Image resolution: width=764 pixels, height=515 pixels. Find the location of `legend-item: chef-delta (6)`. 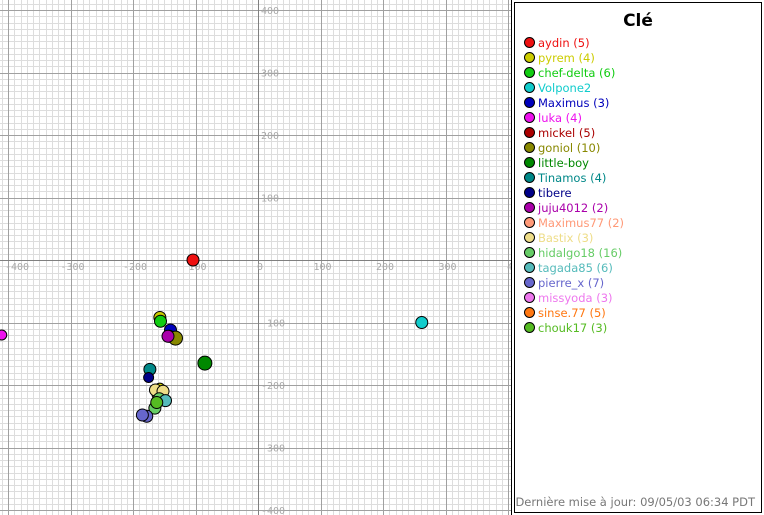

legend-item: chef-delta (6) is located at coordinates (574, 73).